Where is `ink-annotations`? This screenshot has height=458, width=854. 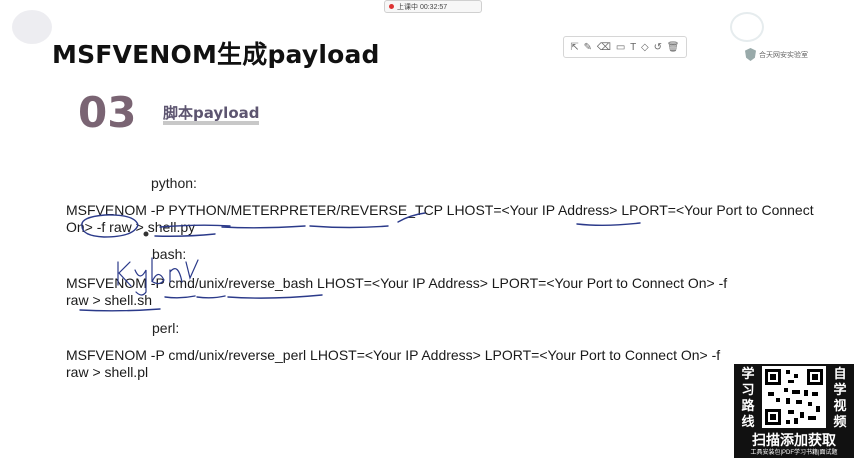
ink-annotations is located at coordinates (360, 262).